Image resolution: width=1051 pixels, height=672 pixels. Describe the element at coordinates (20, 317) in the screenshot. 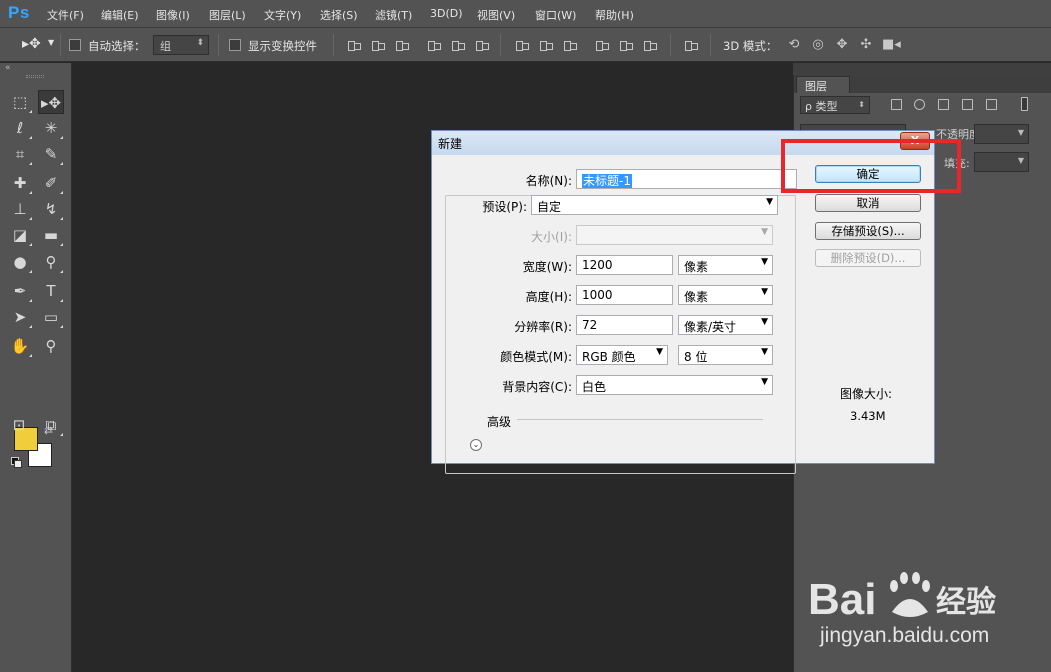

I see `path-selection-tool-icon: ➤` at that location.